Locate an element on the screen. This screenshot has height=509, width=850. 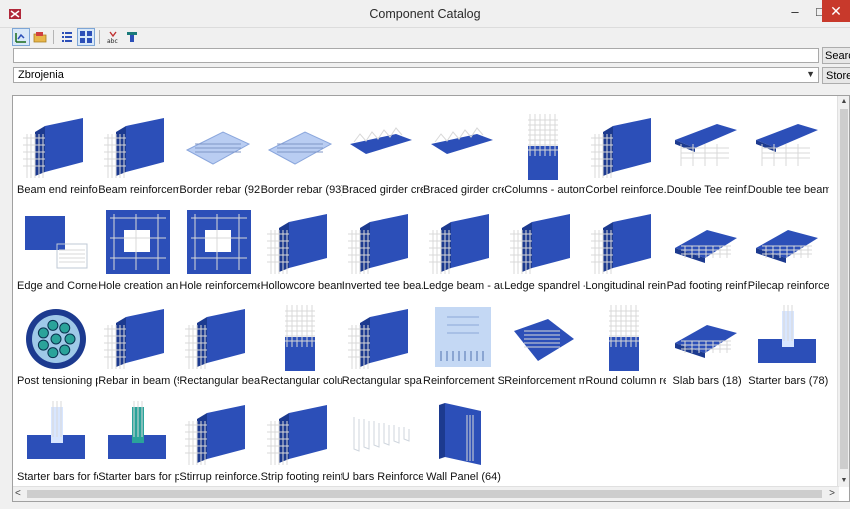
scroll-left-icon: < is located at coordinates (18, 493).